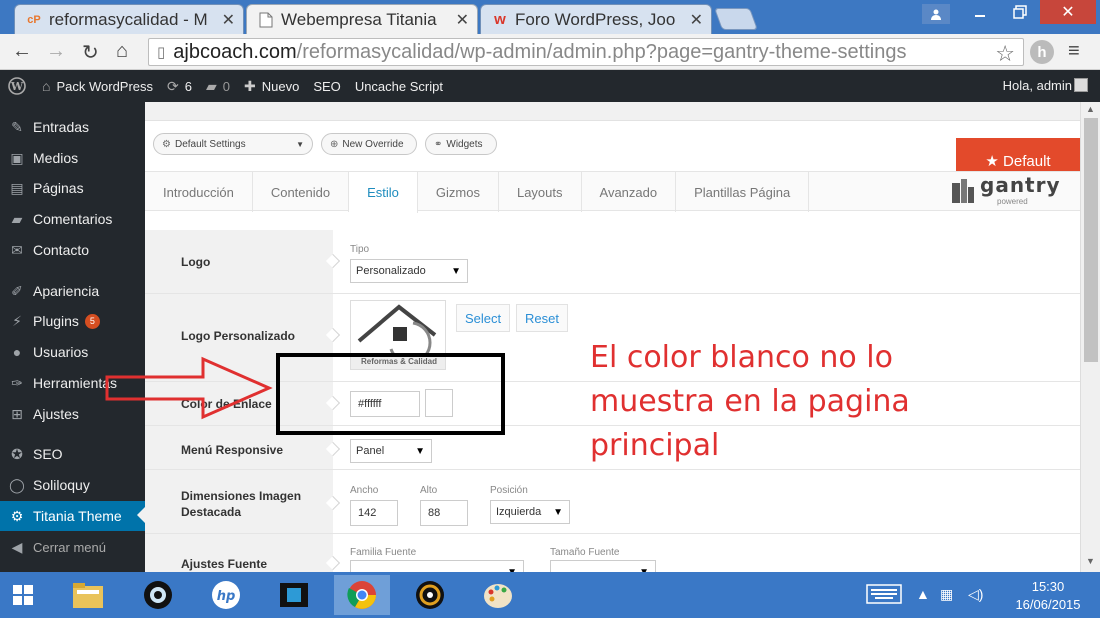 The width and height of the screenshot is (1100, 618). I want to click on browser-tab-reformas: cP reformasycalidad - M ✕, so click(129, 19).